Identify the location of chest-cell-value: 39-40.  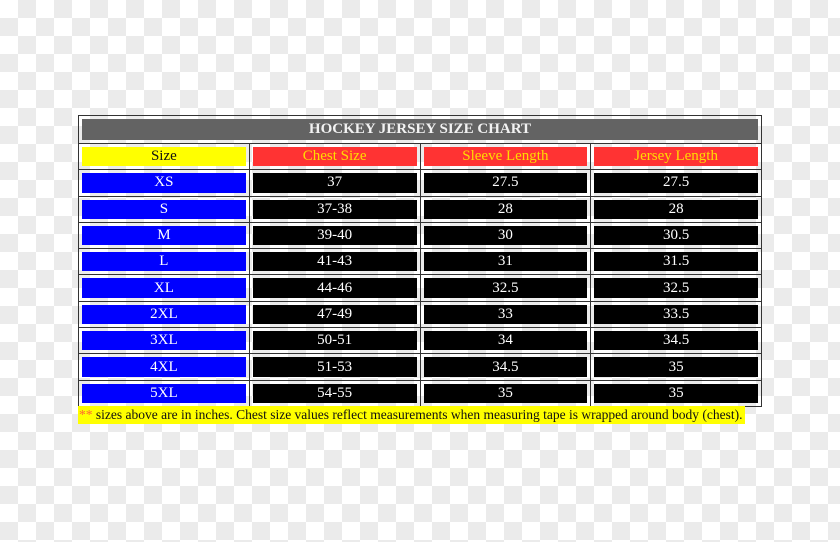
(334, 235).